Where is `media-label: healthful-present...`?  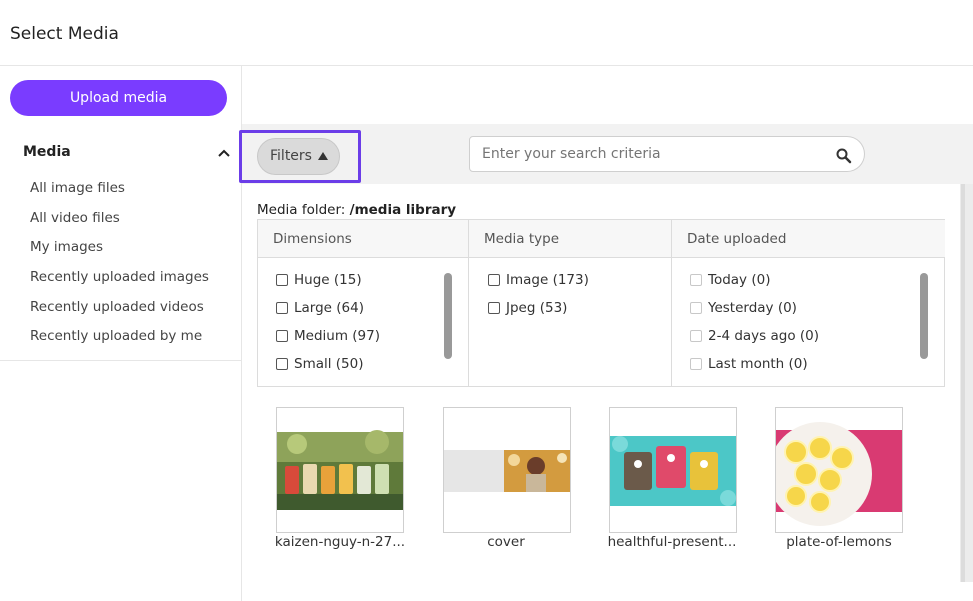 media-label: healthful-present... is located at coordinates (672, 542).